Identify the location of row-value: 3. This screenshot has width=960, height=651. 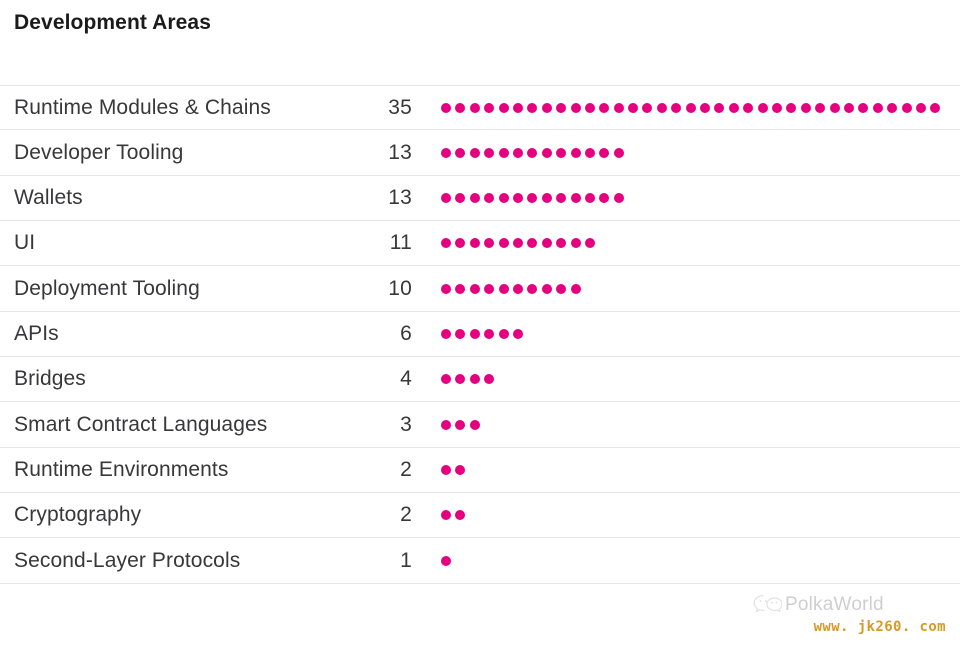
(406, 424).